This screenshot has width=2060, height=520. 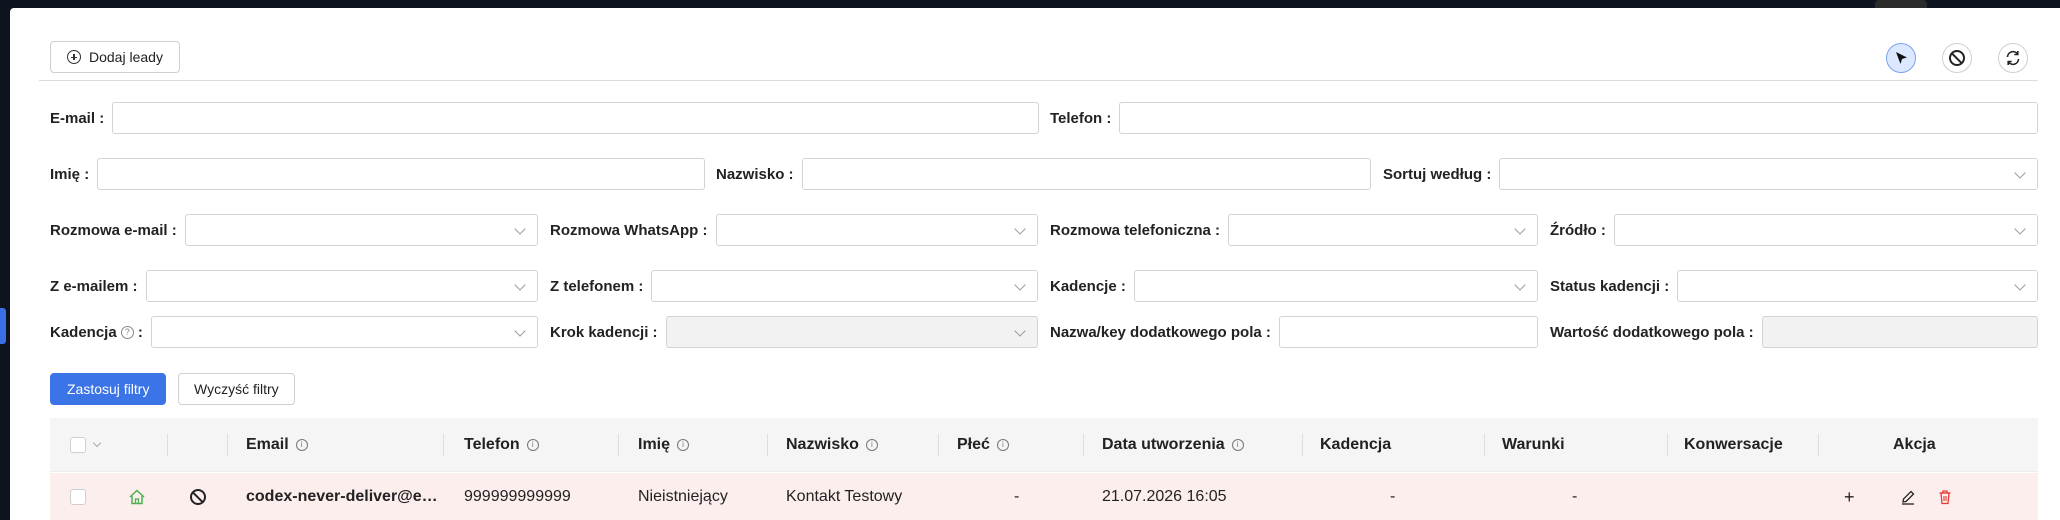 What do you see at coordinates (844, 496) in the screenshot?
I see `row-last-name: Kontakt Testowy` at bounding box center [844, 496].